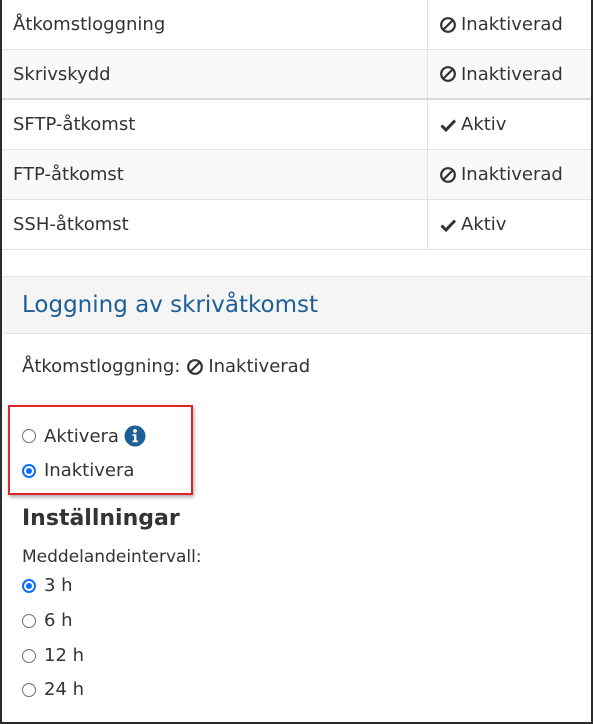 This screenshot has width=593, height=724. I want to click on access-logging-status: Åtkomstloggning: Inaktiverad, so click(166, 366).